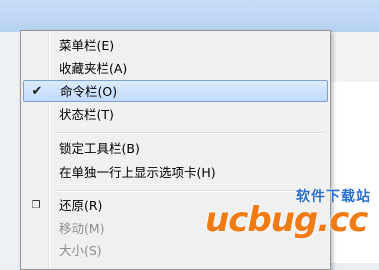  I want to click on menu-item-label: 移动(M), so click(82, 228).